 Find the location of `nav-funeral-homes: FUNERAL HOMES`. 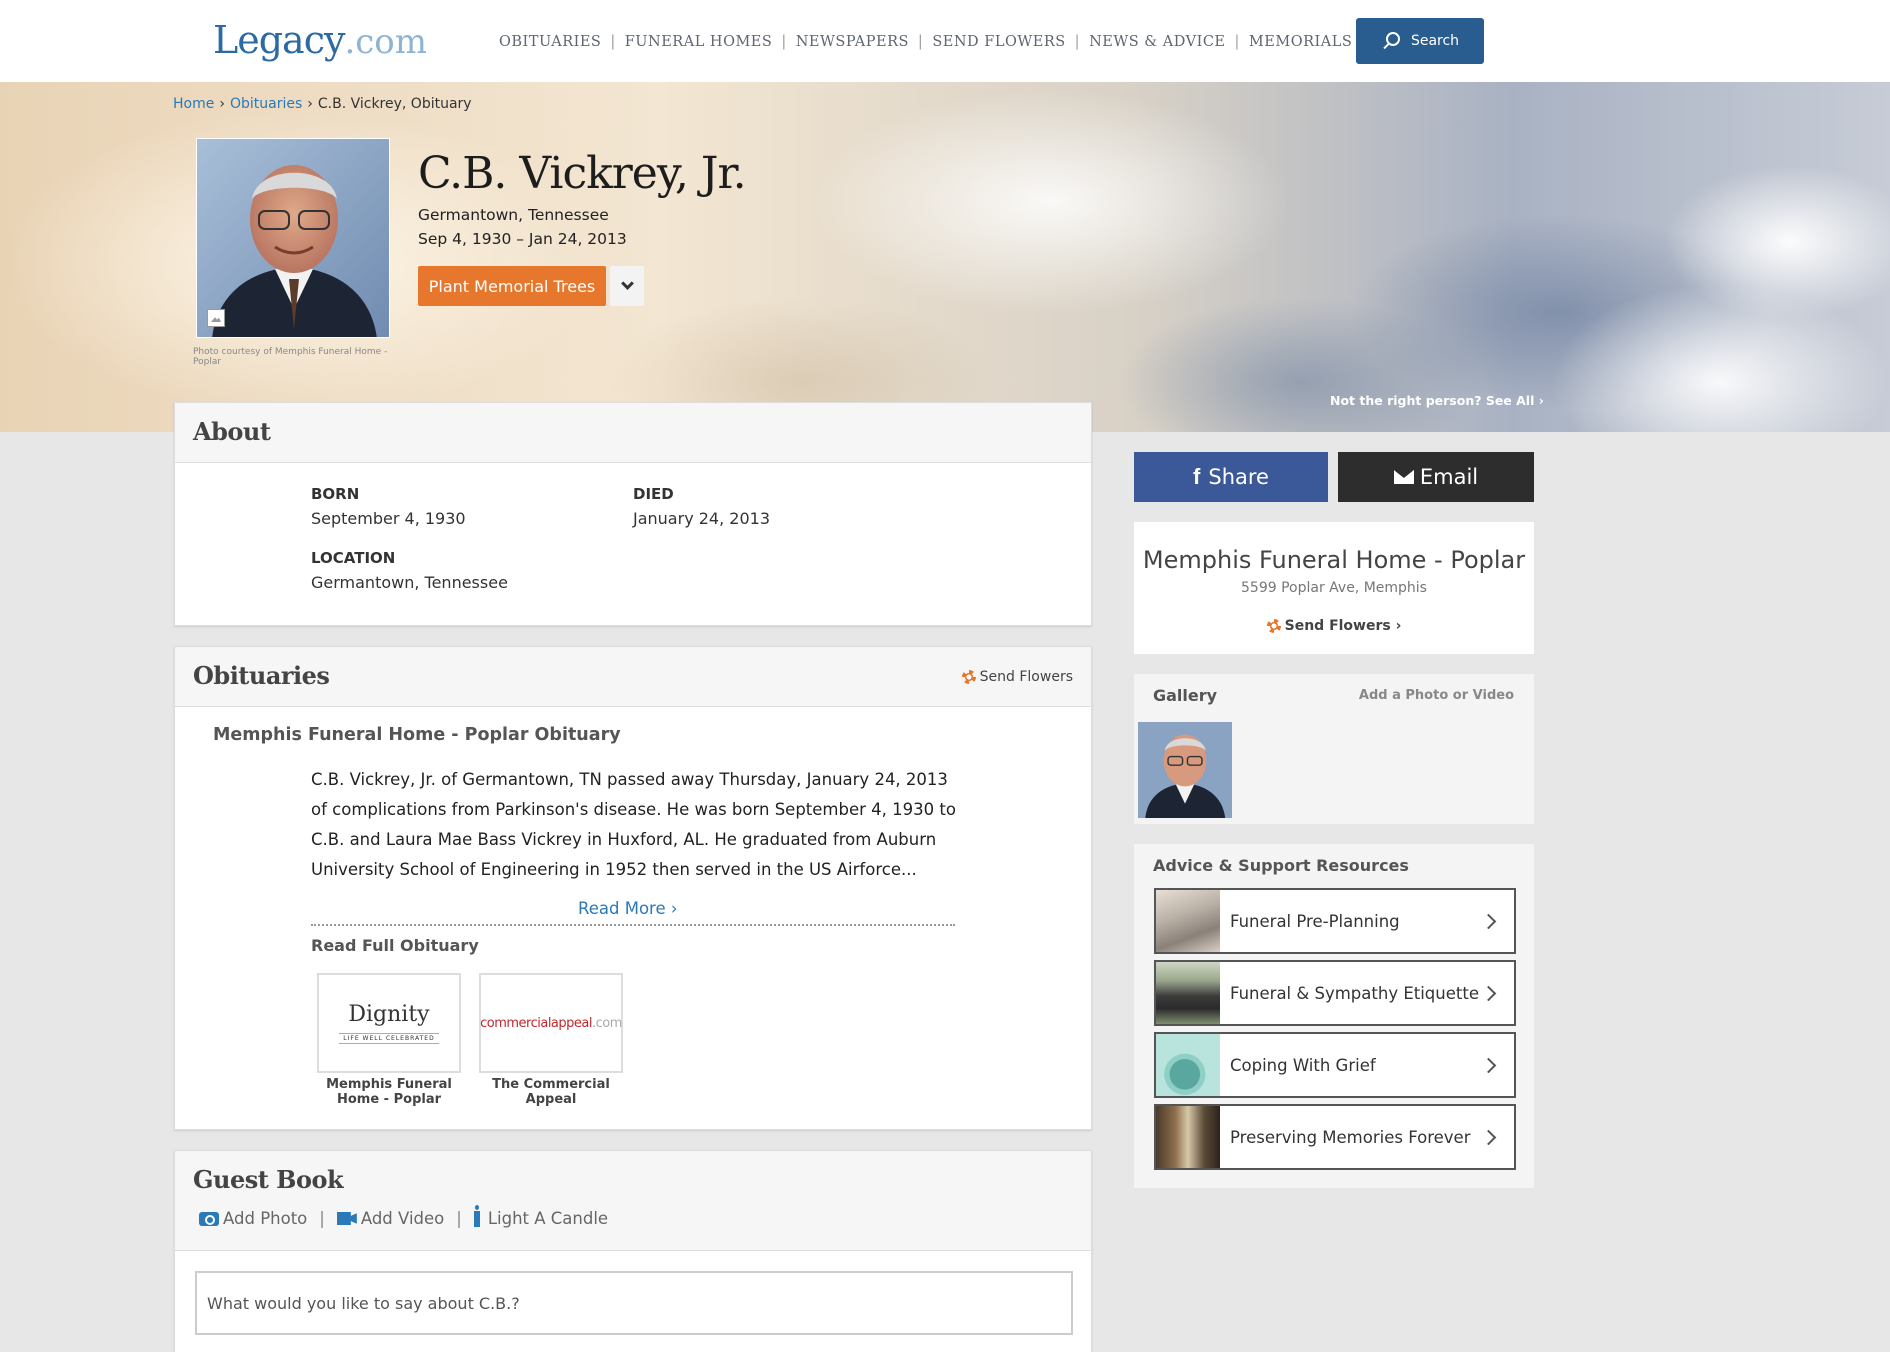

nav-funeral-homes: FUNERAL HOMES is located at coordinates (699, 42).